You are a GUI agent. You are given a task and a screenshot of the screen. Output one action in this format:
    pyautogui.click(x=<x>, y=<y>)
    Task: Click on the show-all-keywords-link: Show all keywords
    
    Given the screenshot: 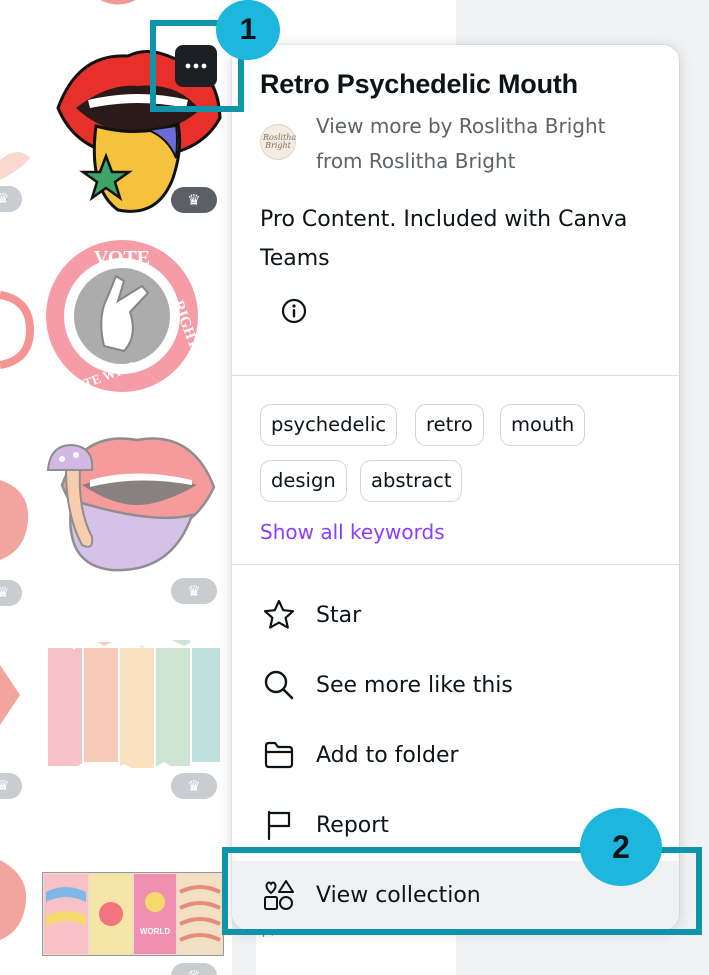 What is the action you would take?
    pyautogui.click(x=352, y=532)
    